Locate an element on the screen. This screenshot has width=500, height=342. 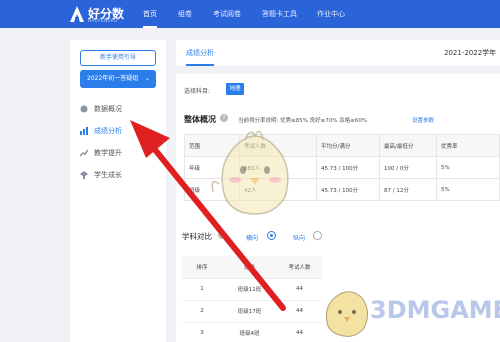
table-cell: 班级17班 is located at coordinates (249, 311).